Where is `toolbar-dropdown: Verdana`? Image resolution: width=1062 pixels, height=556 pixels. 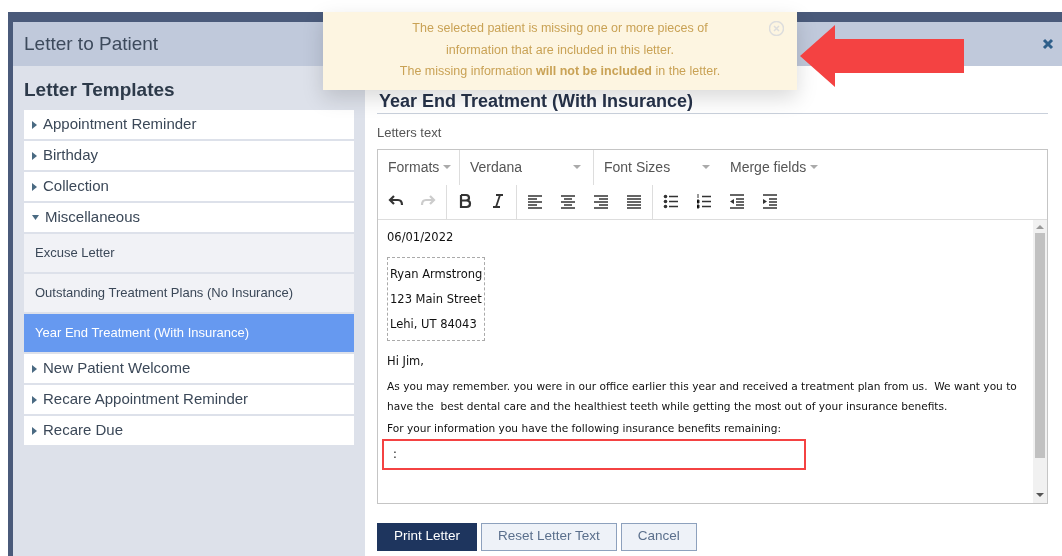
toolbar-dropdown: Verdana is located at coordinates (527, 167).